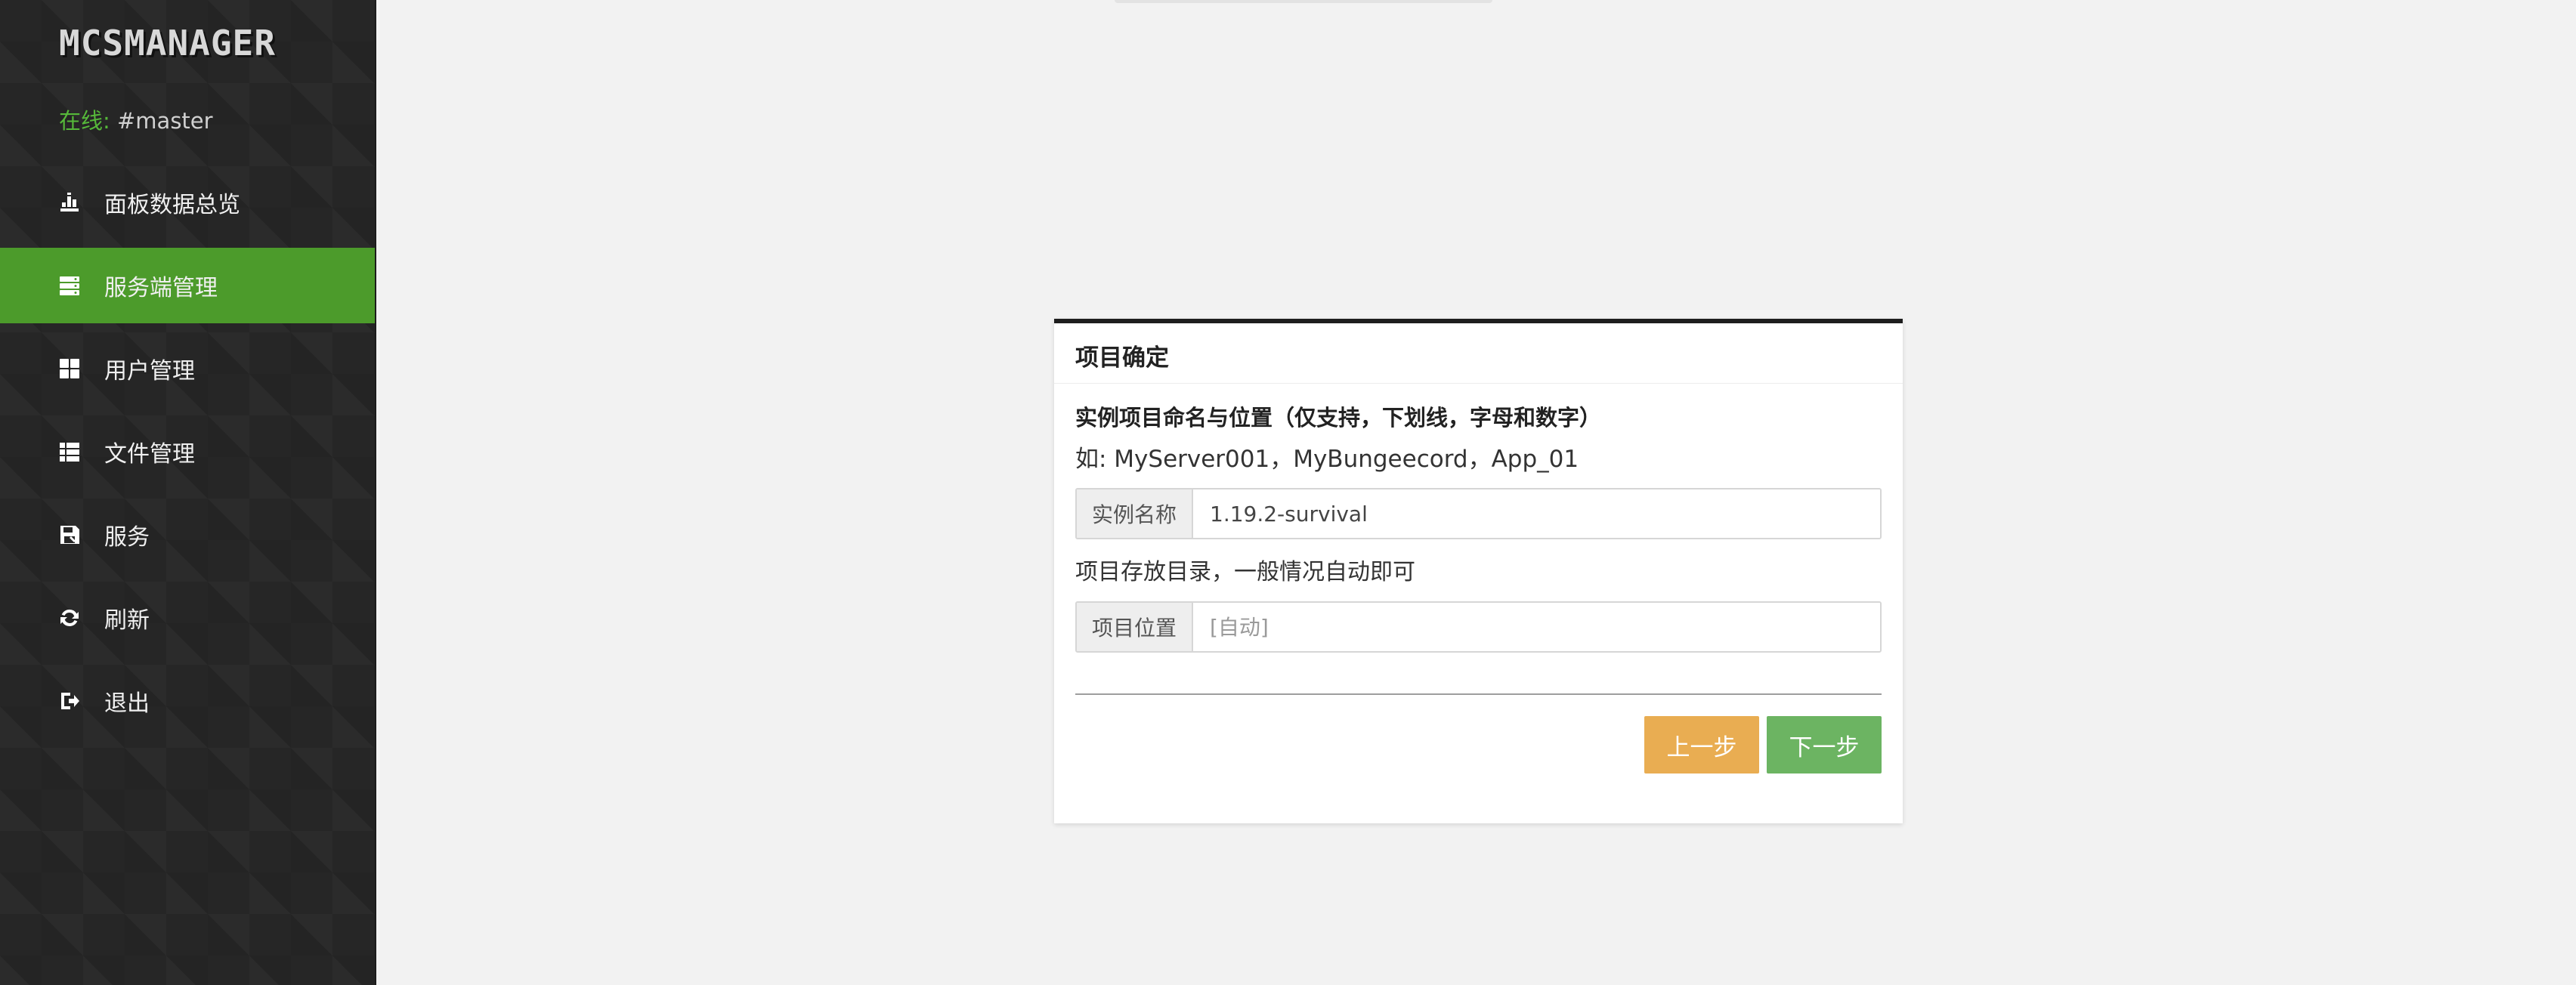 This screenshot has height=985, width=2576. What do you see at coordinates (1478, 353) in the screenshot?
I see `dialog-title: 项目确定` at bounding box center [1478, 353].